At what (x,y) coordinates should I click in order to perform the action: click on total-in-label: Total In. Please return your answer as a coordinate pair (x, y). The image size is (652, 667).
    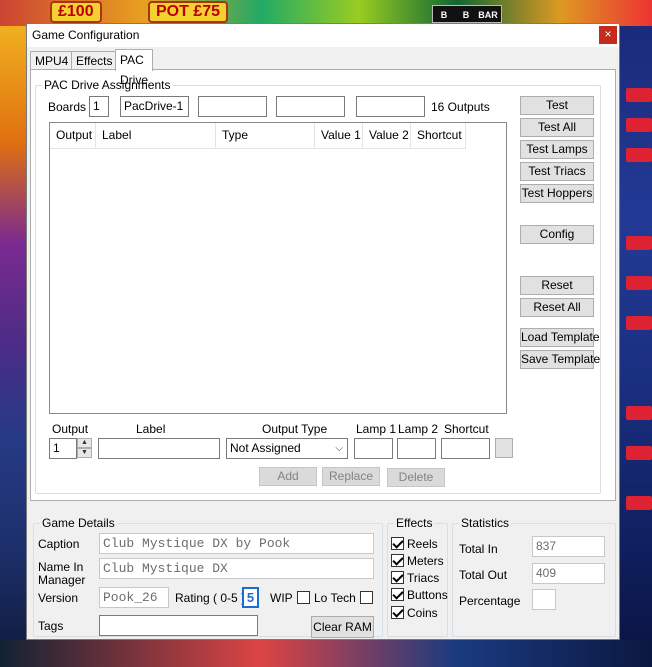
    Looking at the image, I should click on (478, 549).